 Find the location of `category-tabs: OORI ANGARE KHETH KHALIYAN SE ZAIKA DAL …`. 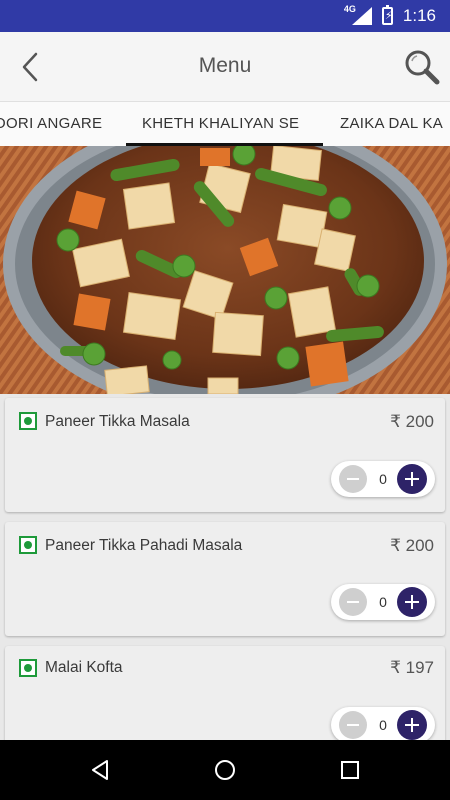

category-tabs: OORI ANGARE KHETH KHALIYAN SE ZAIKA DAL … is located at coordinates (225, 124).